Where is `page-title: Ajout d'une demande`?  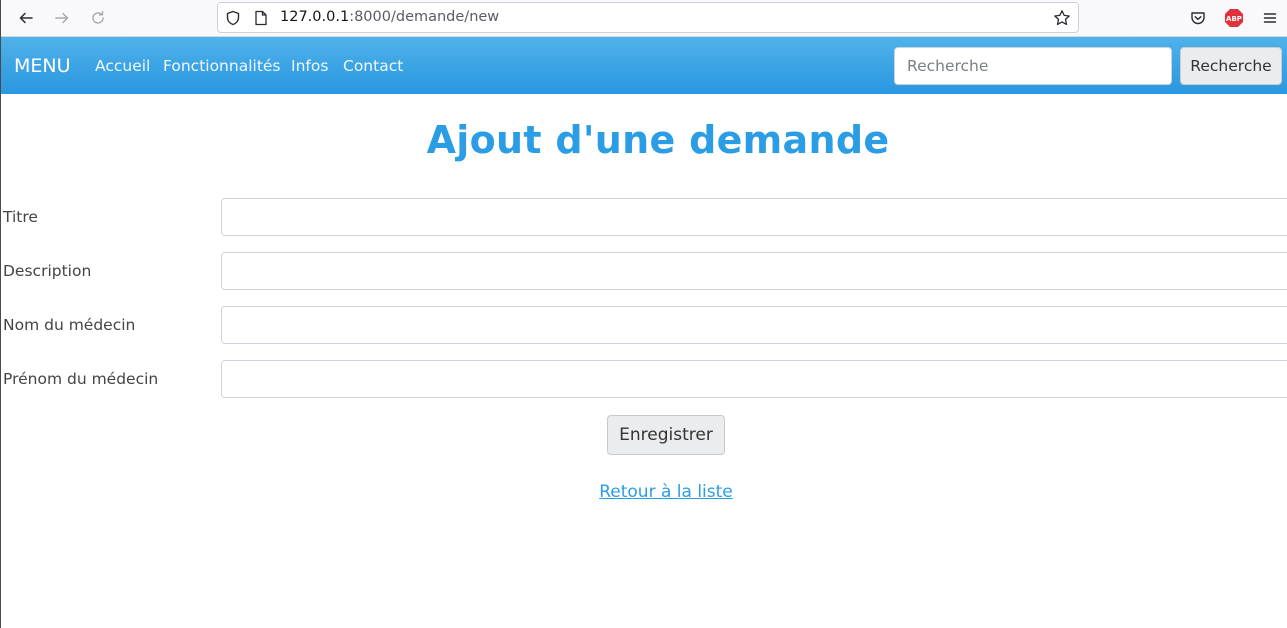 page-title: Ajout d'une demande is located at coordinates (658, 140).